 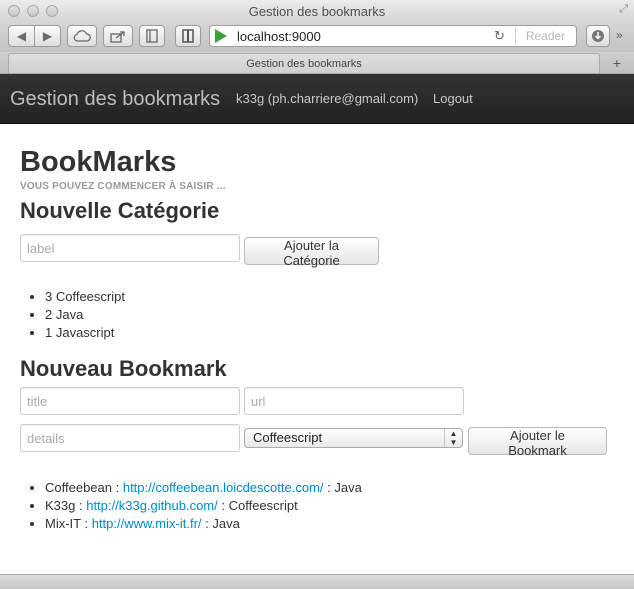 I want to click on category-list: 3 Coffeescript 2 Java 1 Javascript, so click(x=85, y=315).